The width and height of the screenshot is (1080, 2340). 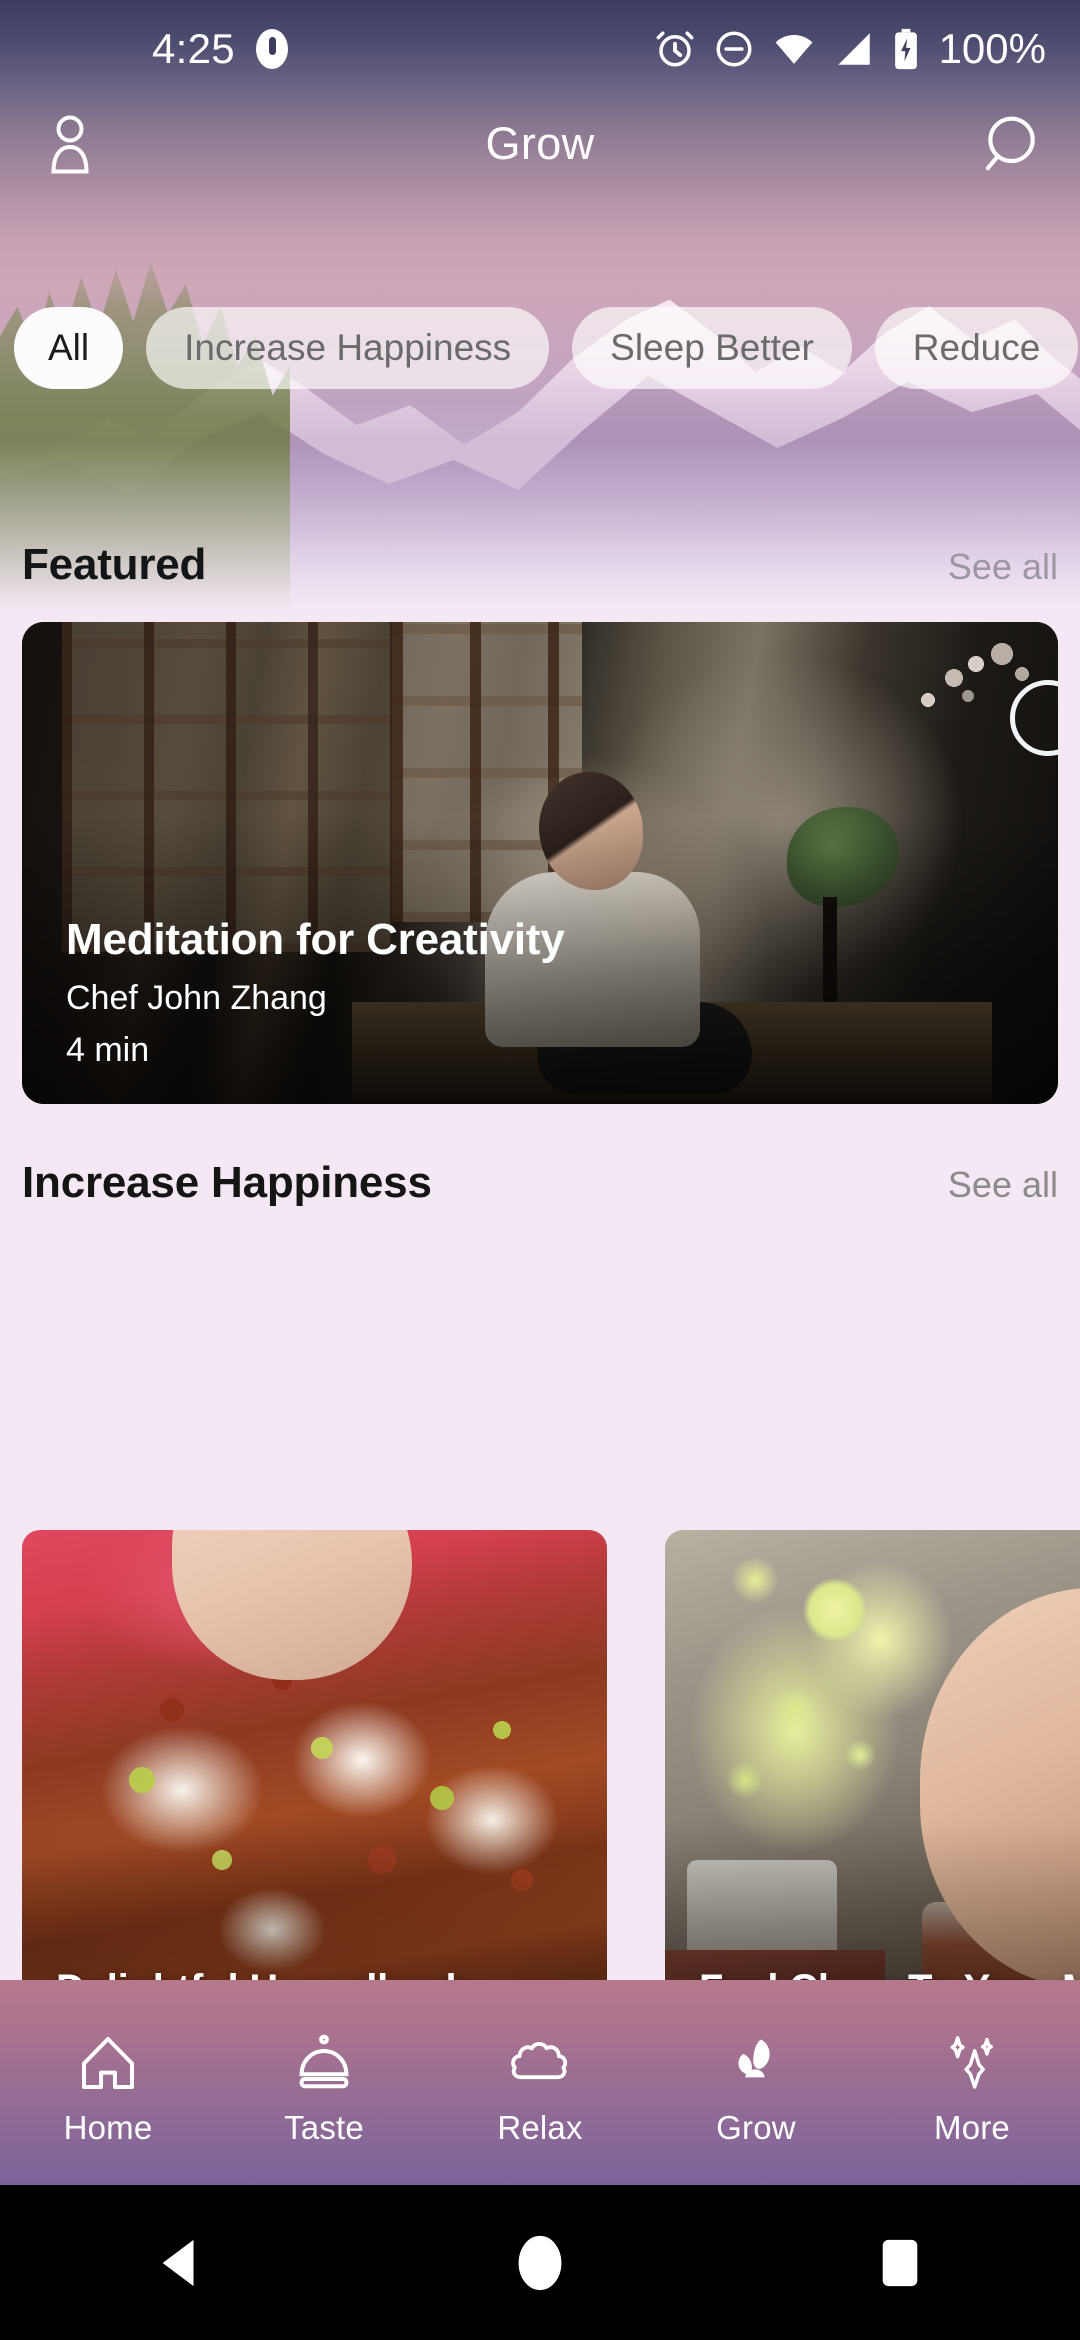 What do you see at coordinates (227, 1182) in the screenshot?
I see `happiness-section-title: Increase Happiness` at bounding box center [227, 1182].